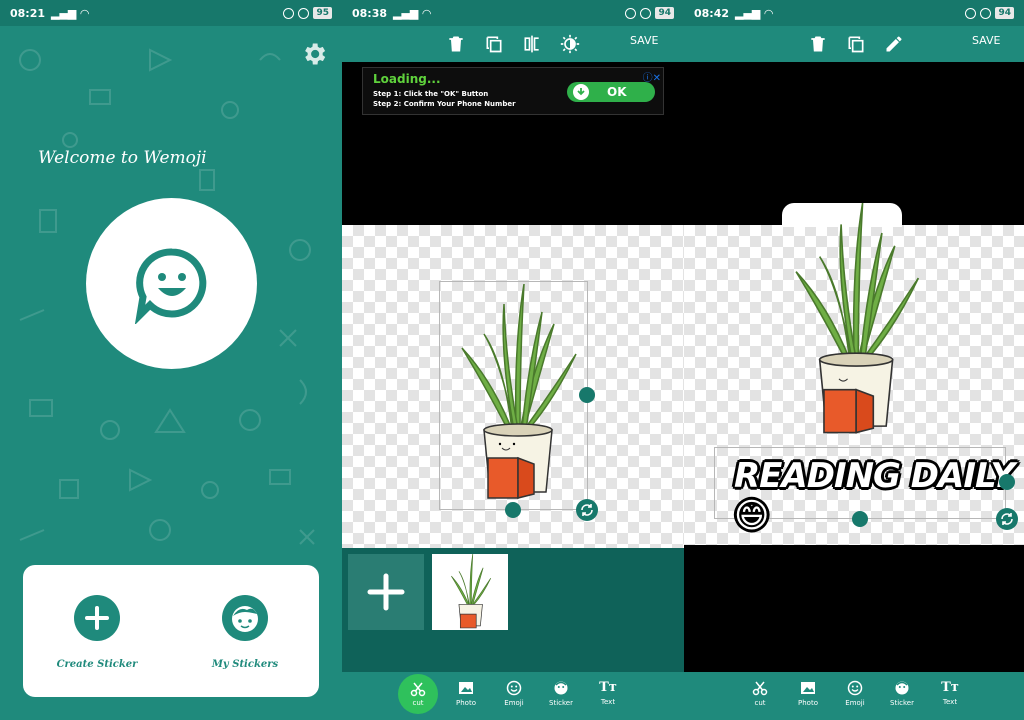 Image resolution: width=1024 pixels, height=720 pixels. Describe the element at coordinates (171, 13) in the screenshot. I see `status-bar: 08:21 ▂▄▆ ◠ 95` at that location.